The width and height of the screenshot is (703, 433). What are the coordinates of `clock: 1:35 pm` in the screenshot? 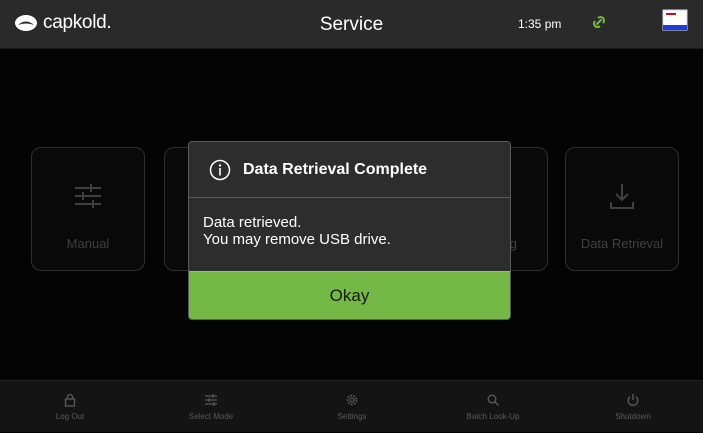 It's located at (540, 24).